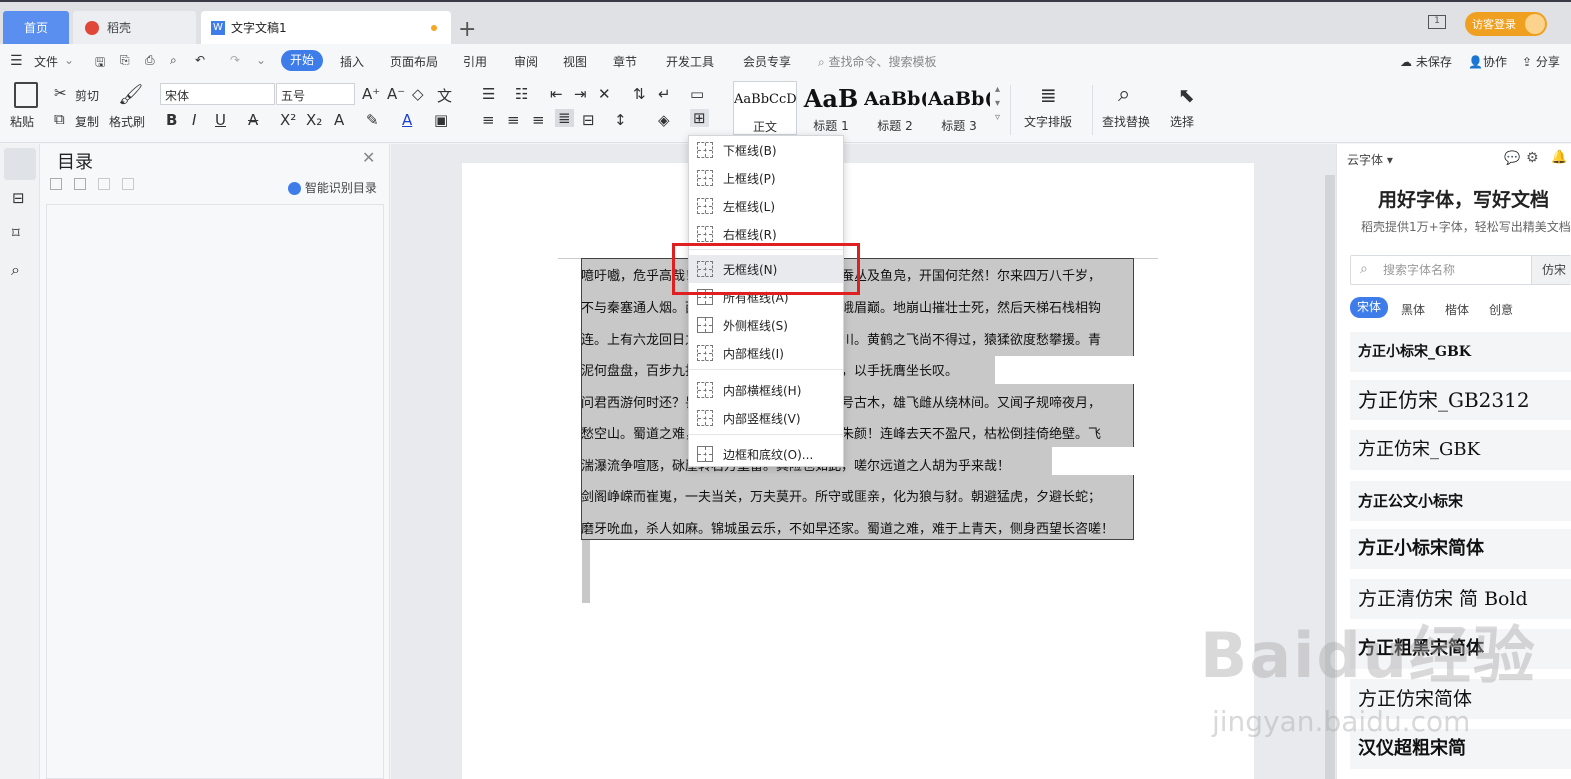 This screenshot has height=779, width=1571. I want to click on bookmark-icon: ⌑, so click(16, 233).